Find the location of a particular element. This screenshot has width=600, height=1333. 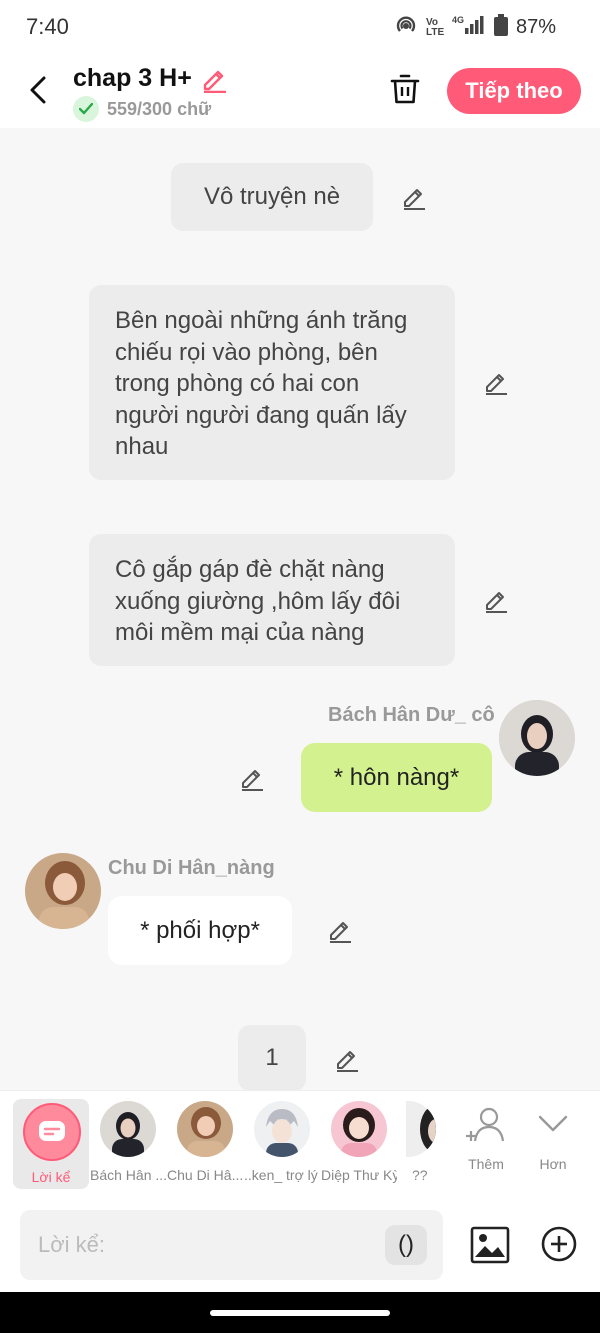

more-label: Hơn is located at coordinates (553, 1164).